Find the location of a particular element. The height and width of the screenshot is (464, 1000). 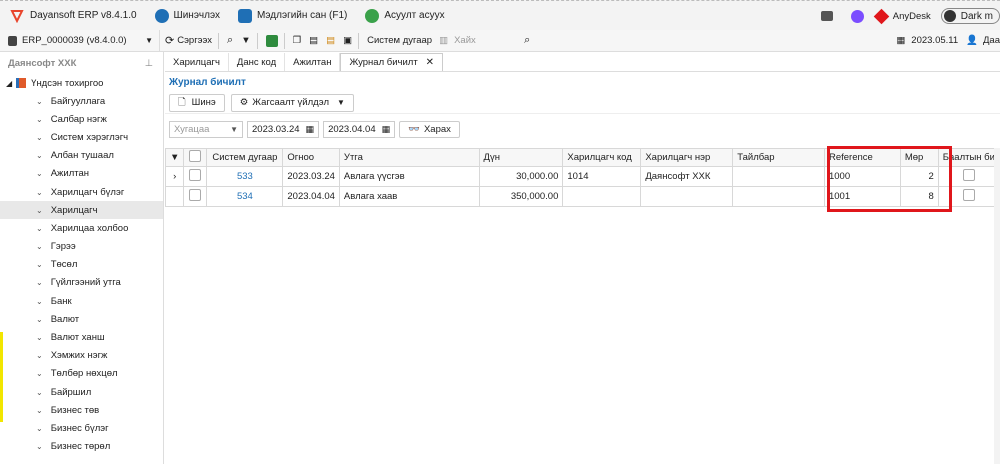

collapse-icon: ◢ is located at coordinates (9, 83).